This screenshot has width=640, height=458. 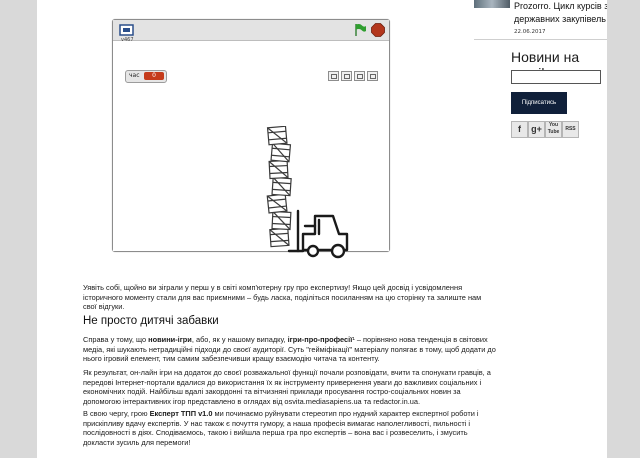 What do you see at coordinates (279, 187) in the screenshot?
I see `crate-stack` at bounding box center [279, 187].